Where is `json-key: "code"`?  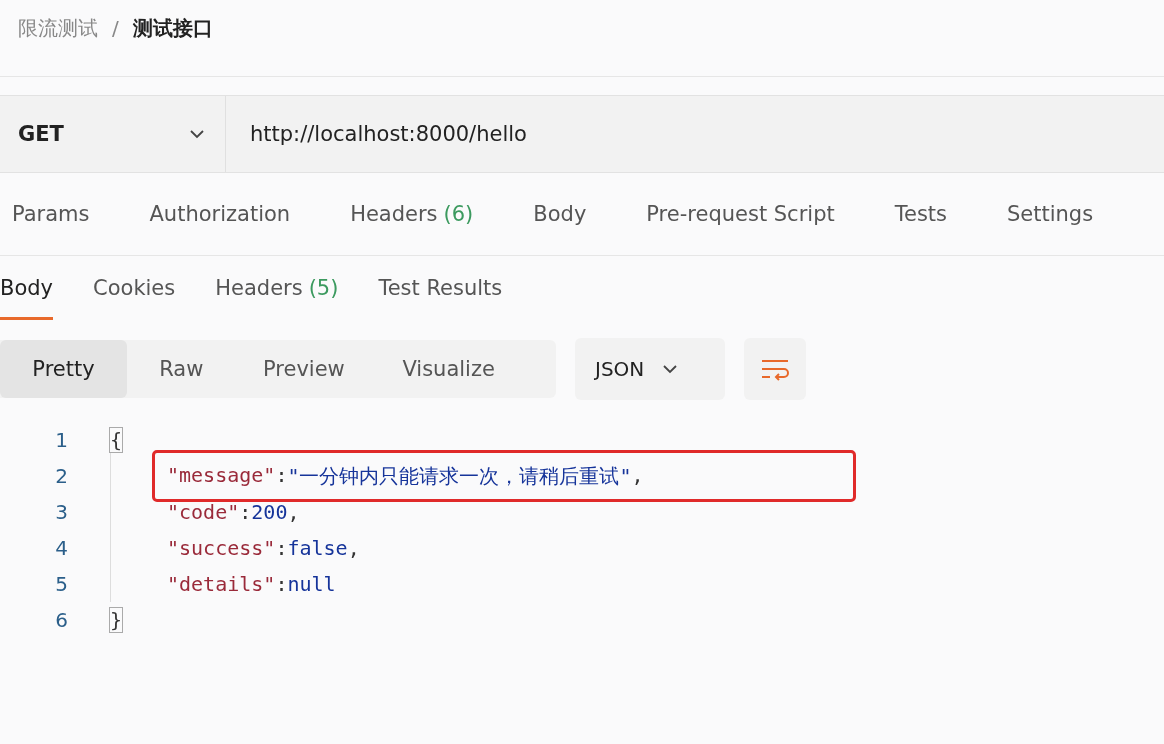 json-key: "code" is located at coordinates (203, 512).